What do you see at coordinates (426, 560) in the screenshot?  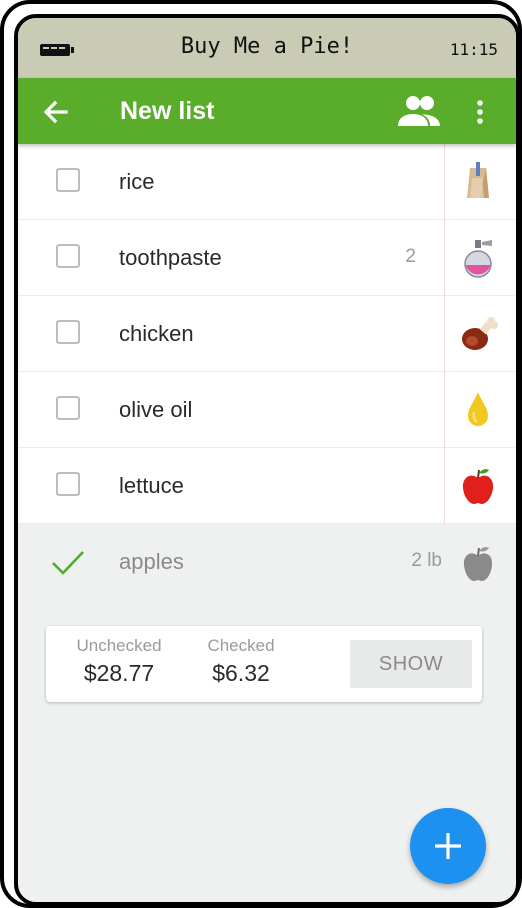 I see `checked-item-quantity: 2 lb` at bounding box center [426, 560].